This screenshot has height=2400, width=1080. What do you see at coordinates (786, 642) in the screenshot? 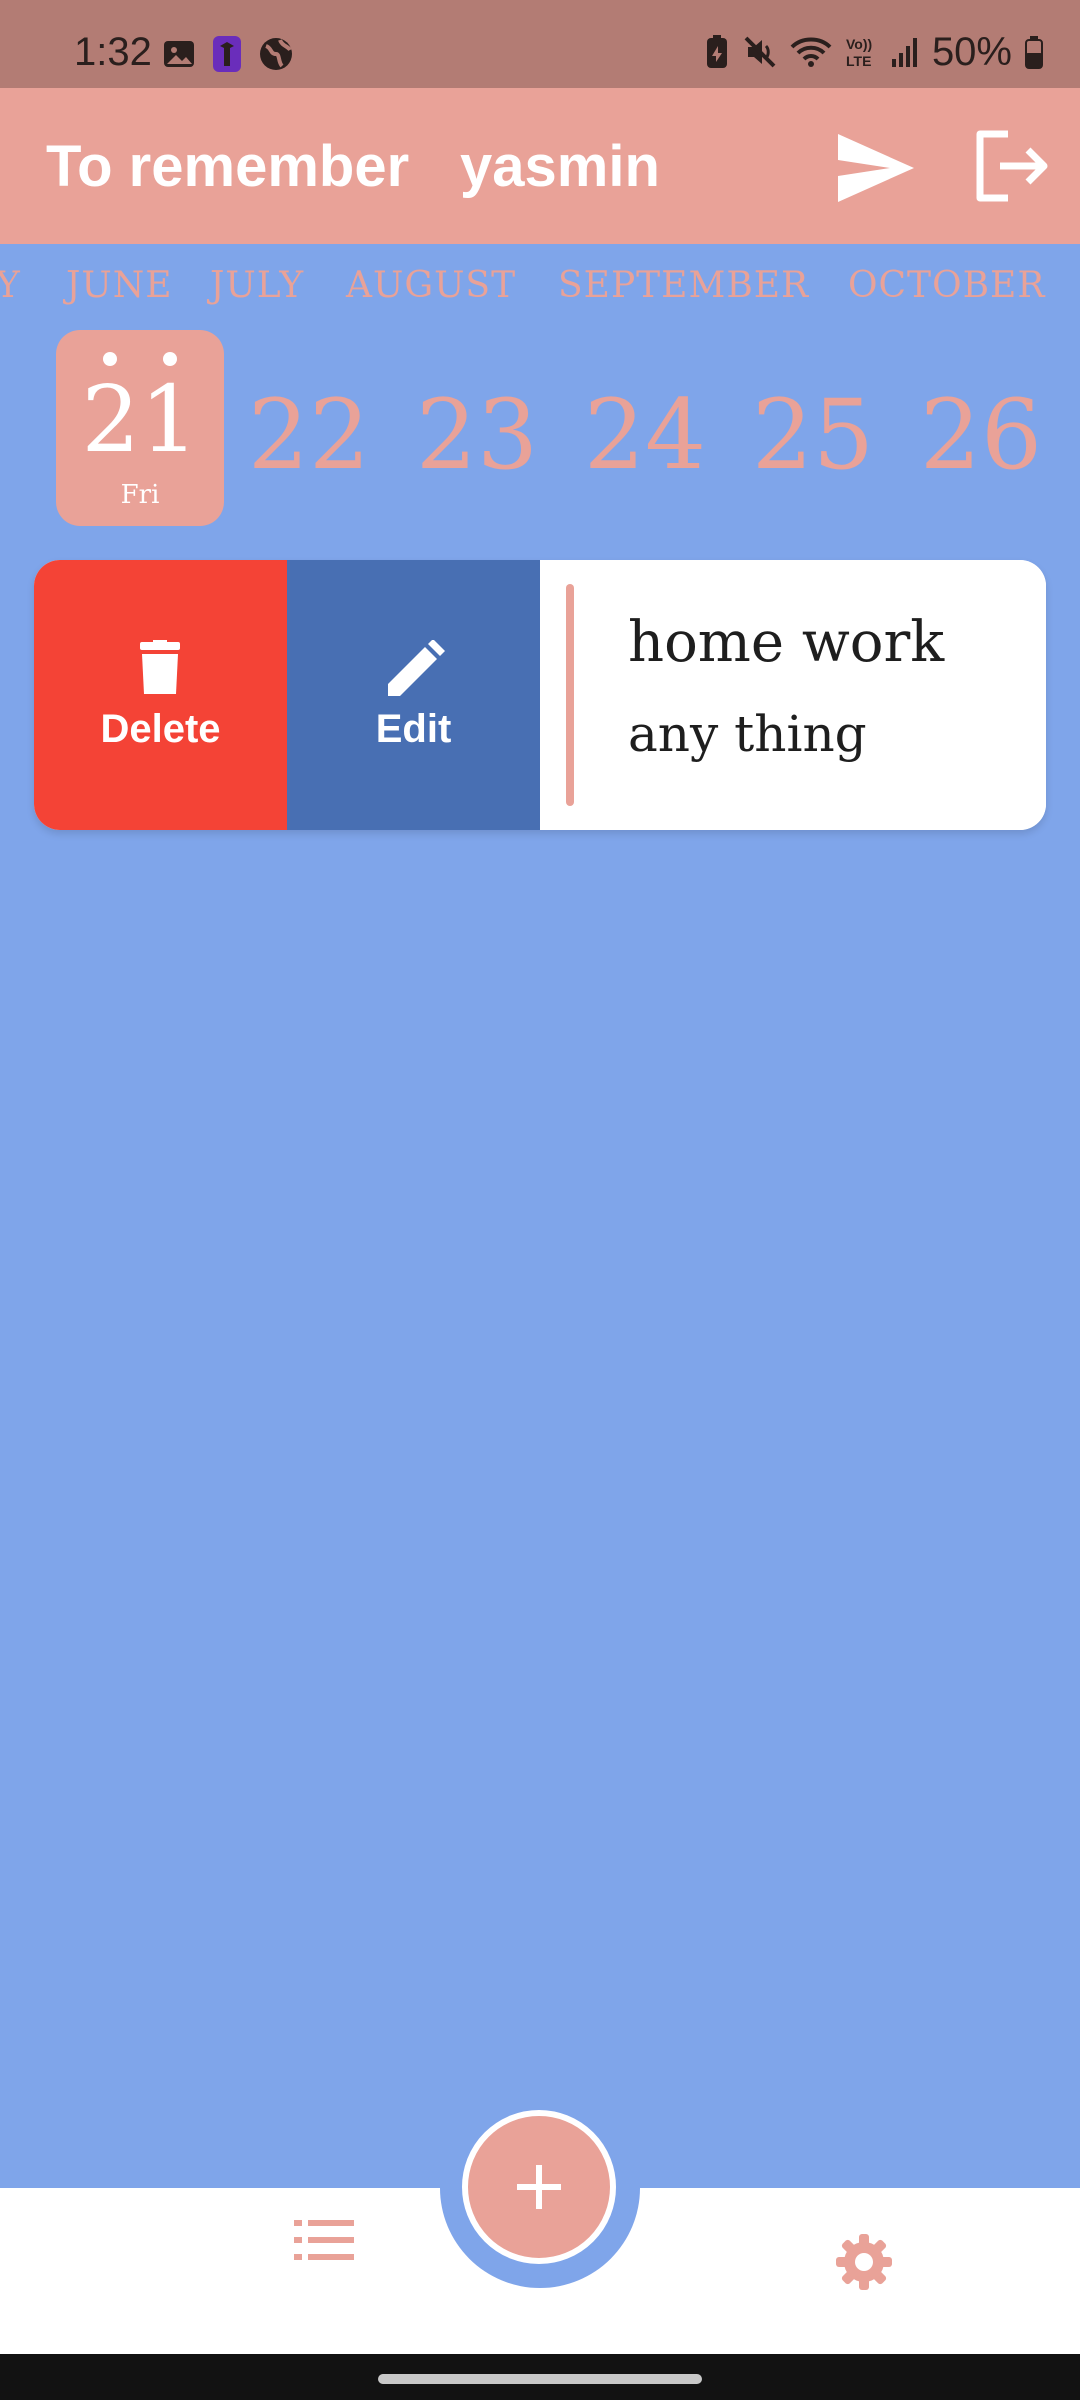
I see `task-title: home work` at bounding box center [786, 642].